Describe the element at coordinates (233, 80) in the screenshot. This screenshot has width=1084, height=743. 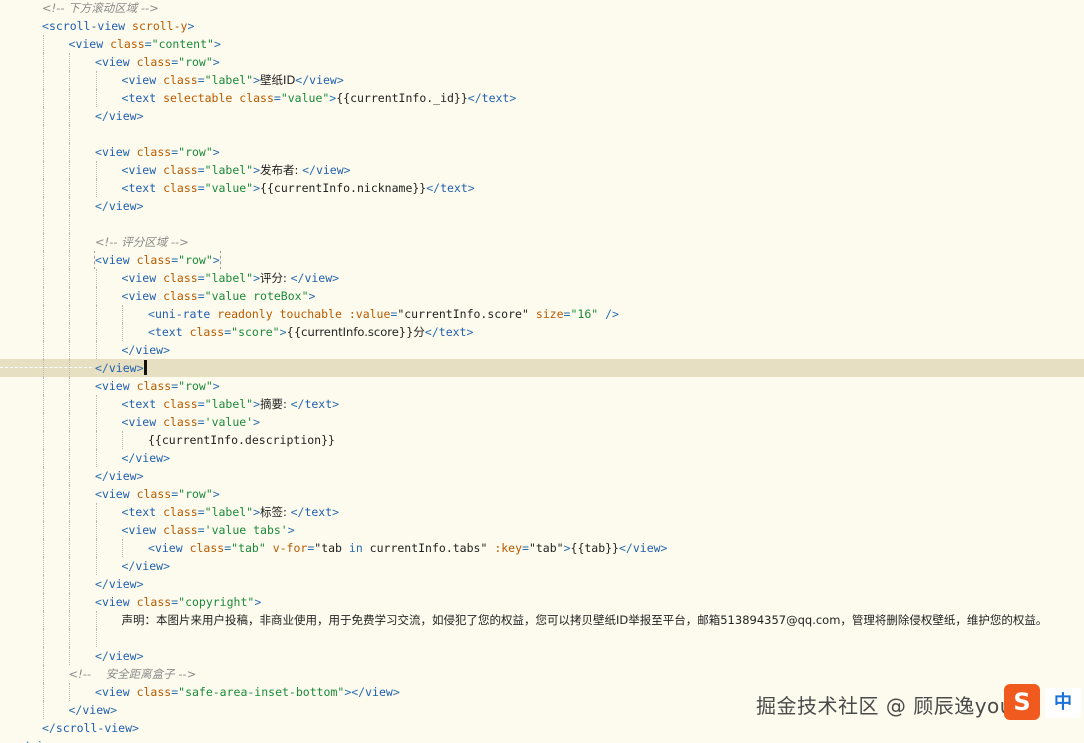
I see `code-content: <view class="label">壁纸ID</view>` at that location.